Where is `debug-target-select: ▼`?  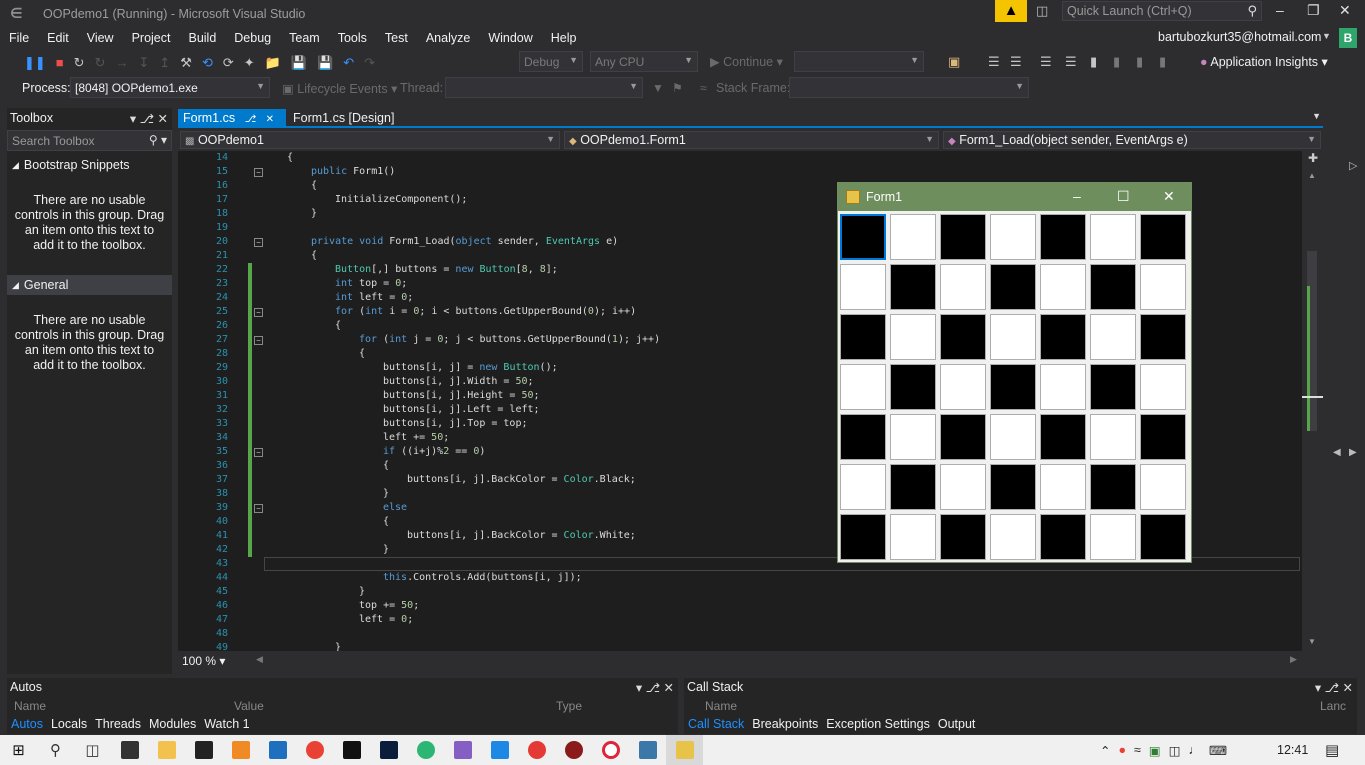 debug-target-select: ▼ is located at coordinates (859, 61).